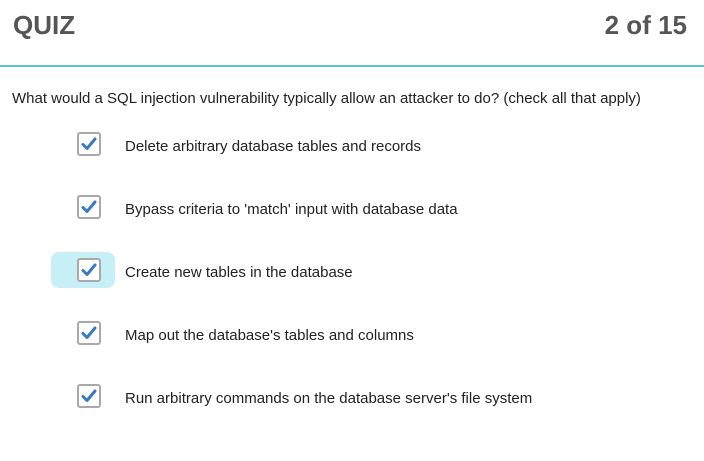  I want to click on header-divider, so click(352, 66).